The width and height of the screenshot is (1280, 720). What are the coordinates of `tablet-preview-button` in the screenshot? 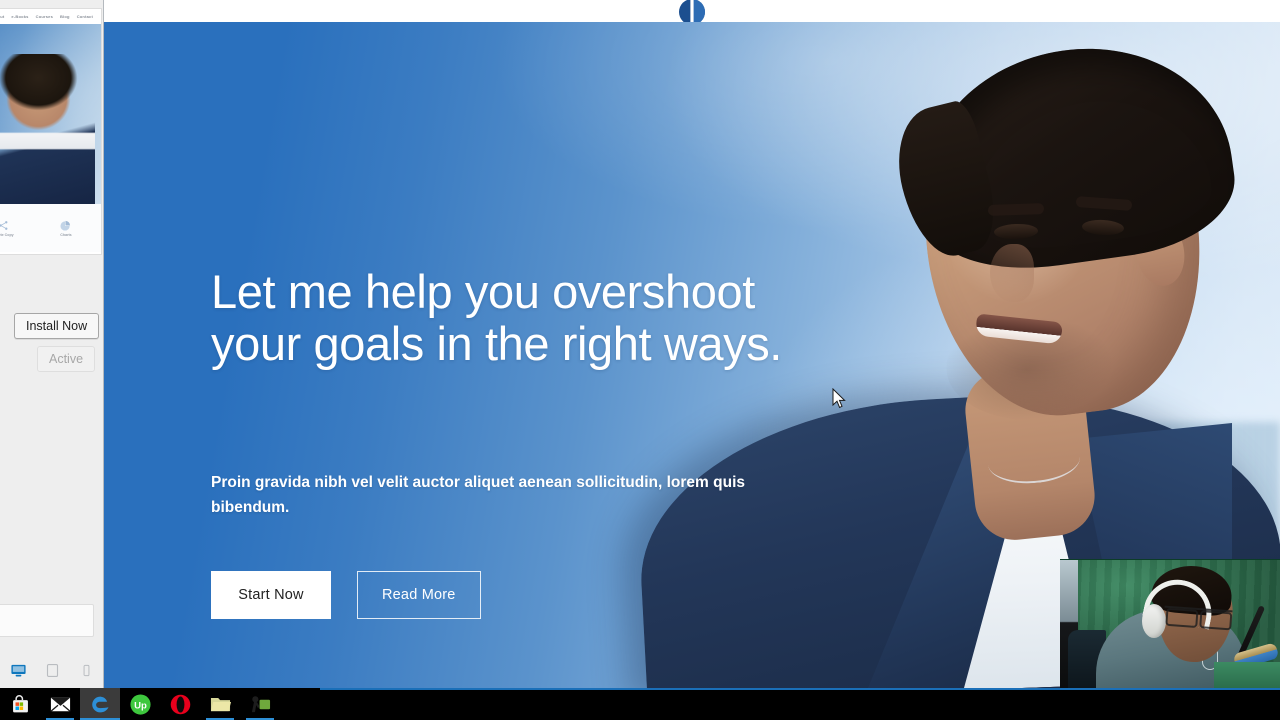 It's located at (52, 670).